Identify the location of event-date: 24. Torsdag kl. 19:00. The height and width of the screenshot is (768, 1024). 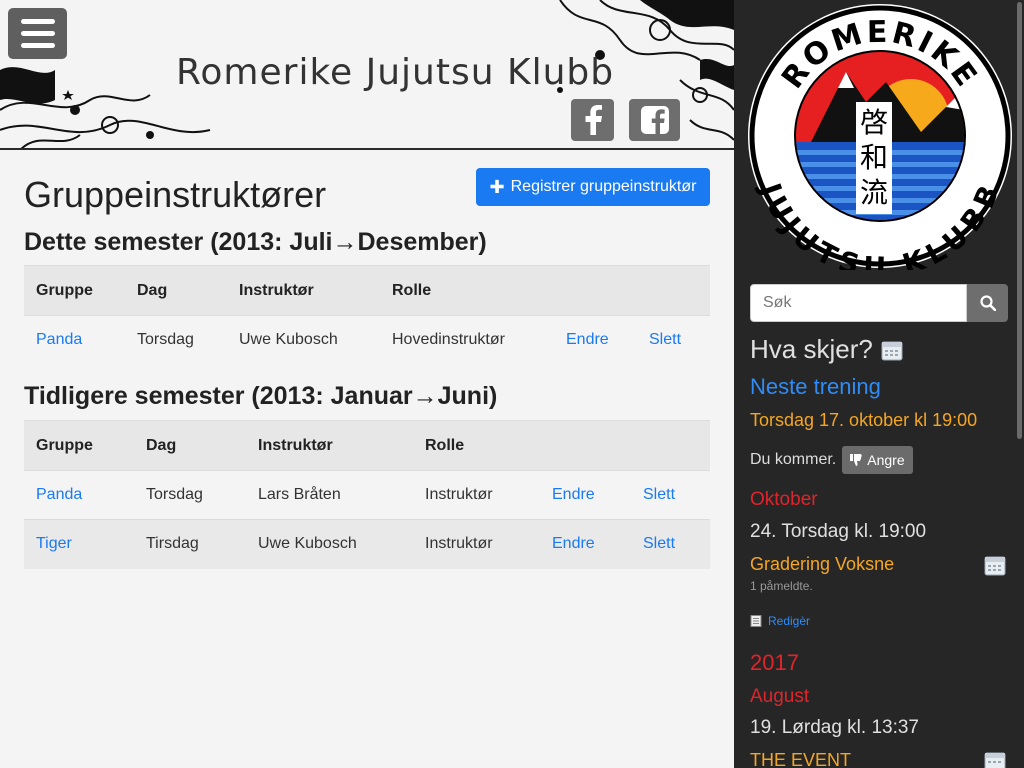
(838, 531).